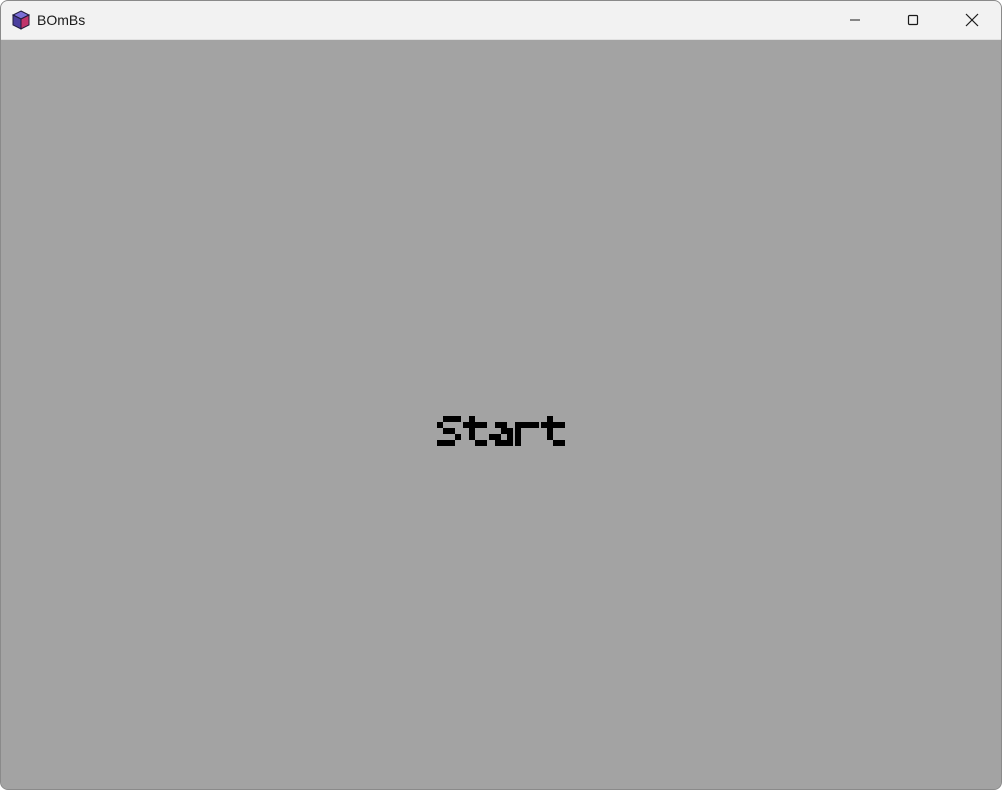  What do you see at coordinates (61, 20) in the screenshot?
I see `window-title: BOmBs` at bounding box center [61, 20].